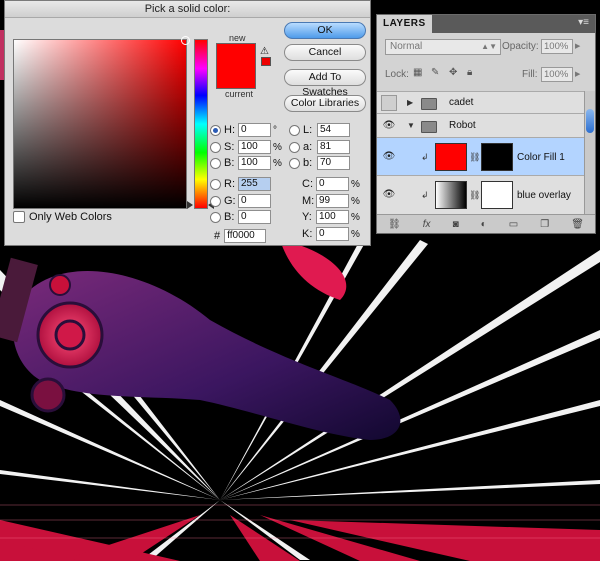  What do you see at coordinates (453, 72) in the screenshot?
I see `lock-position-icon: ✥` at bounding box center [453, 72].